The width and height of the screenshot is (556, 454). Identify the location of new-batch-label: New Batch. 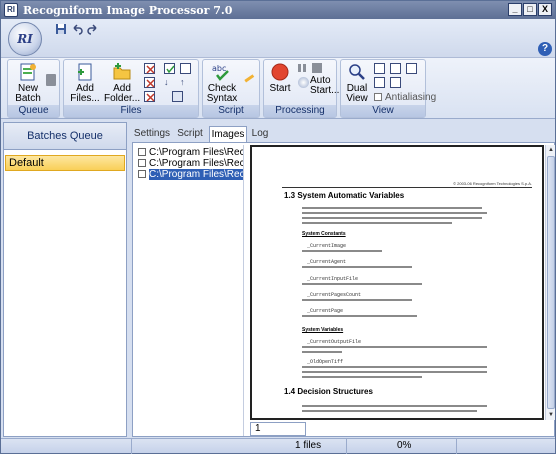
(28, 93).